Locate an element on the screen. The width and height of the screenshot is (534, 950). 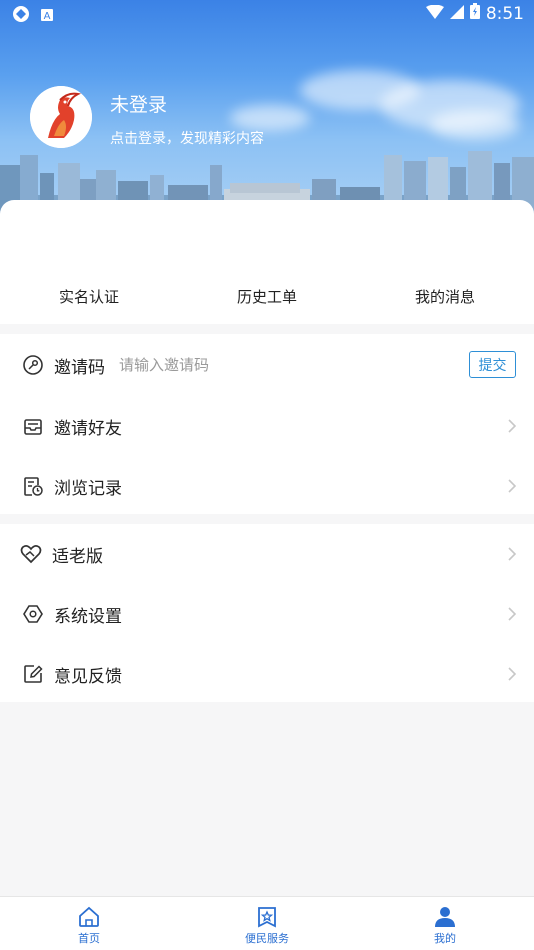
nav-tab-services: 便民服务 is located at coordinates (267, 923).